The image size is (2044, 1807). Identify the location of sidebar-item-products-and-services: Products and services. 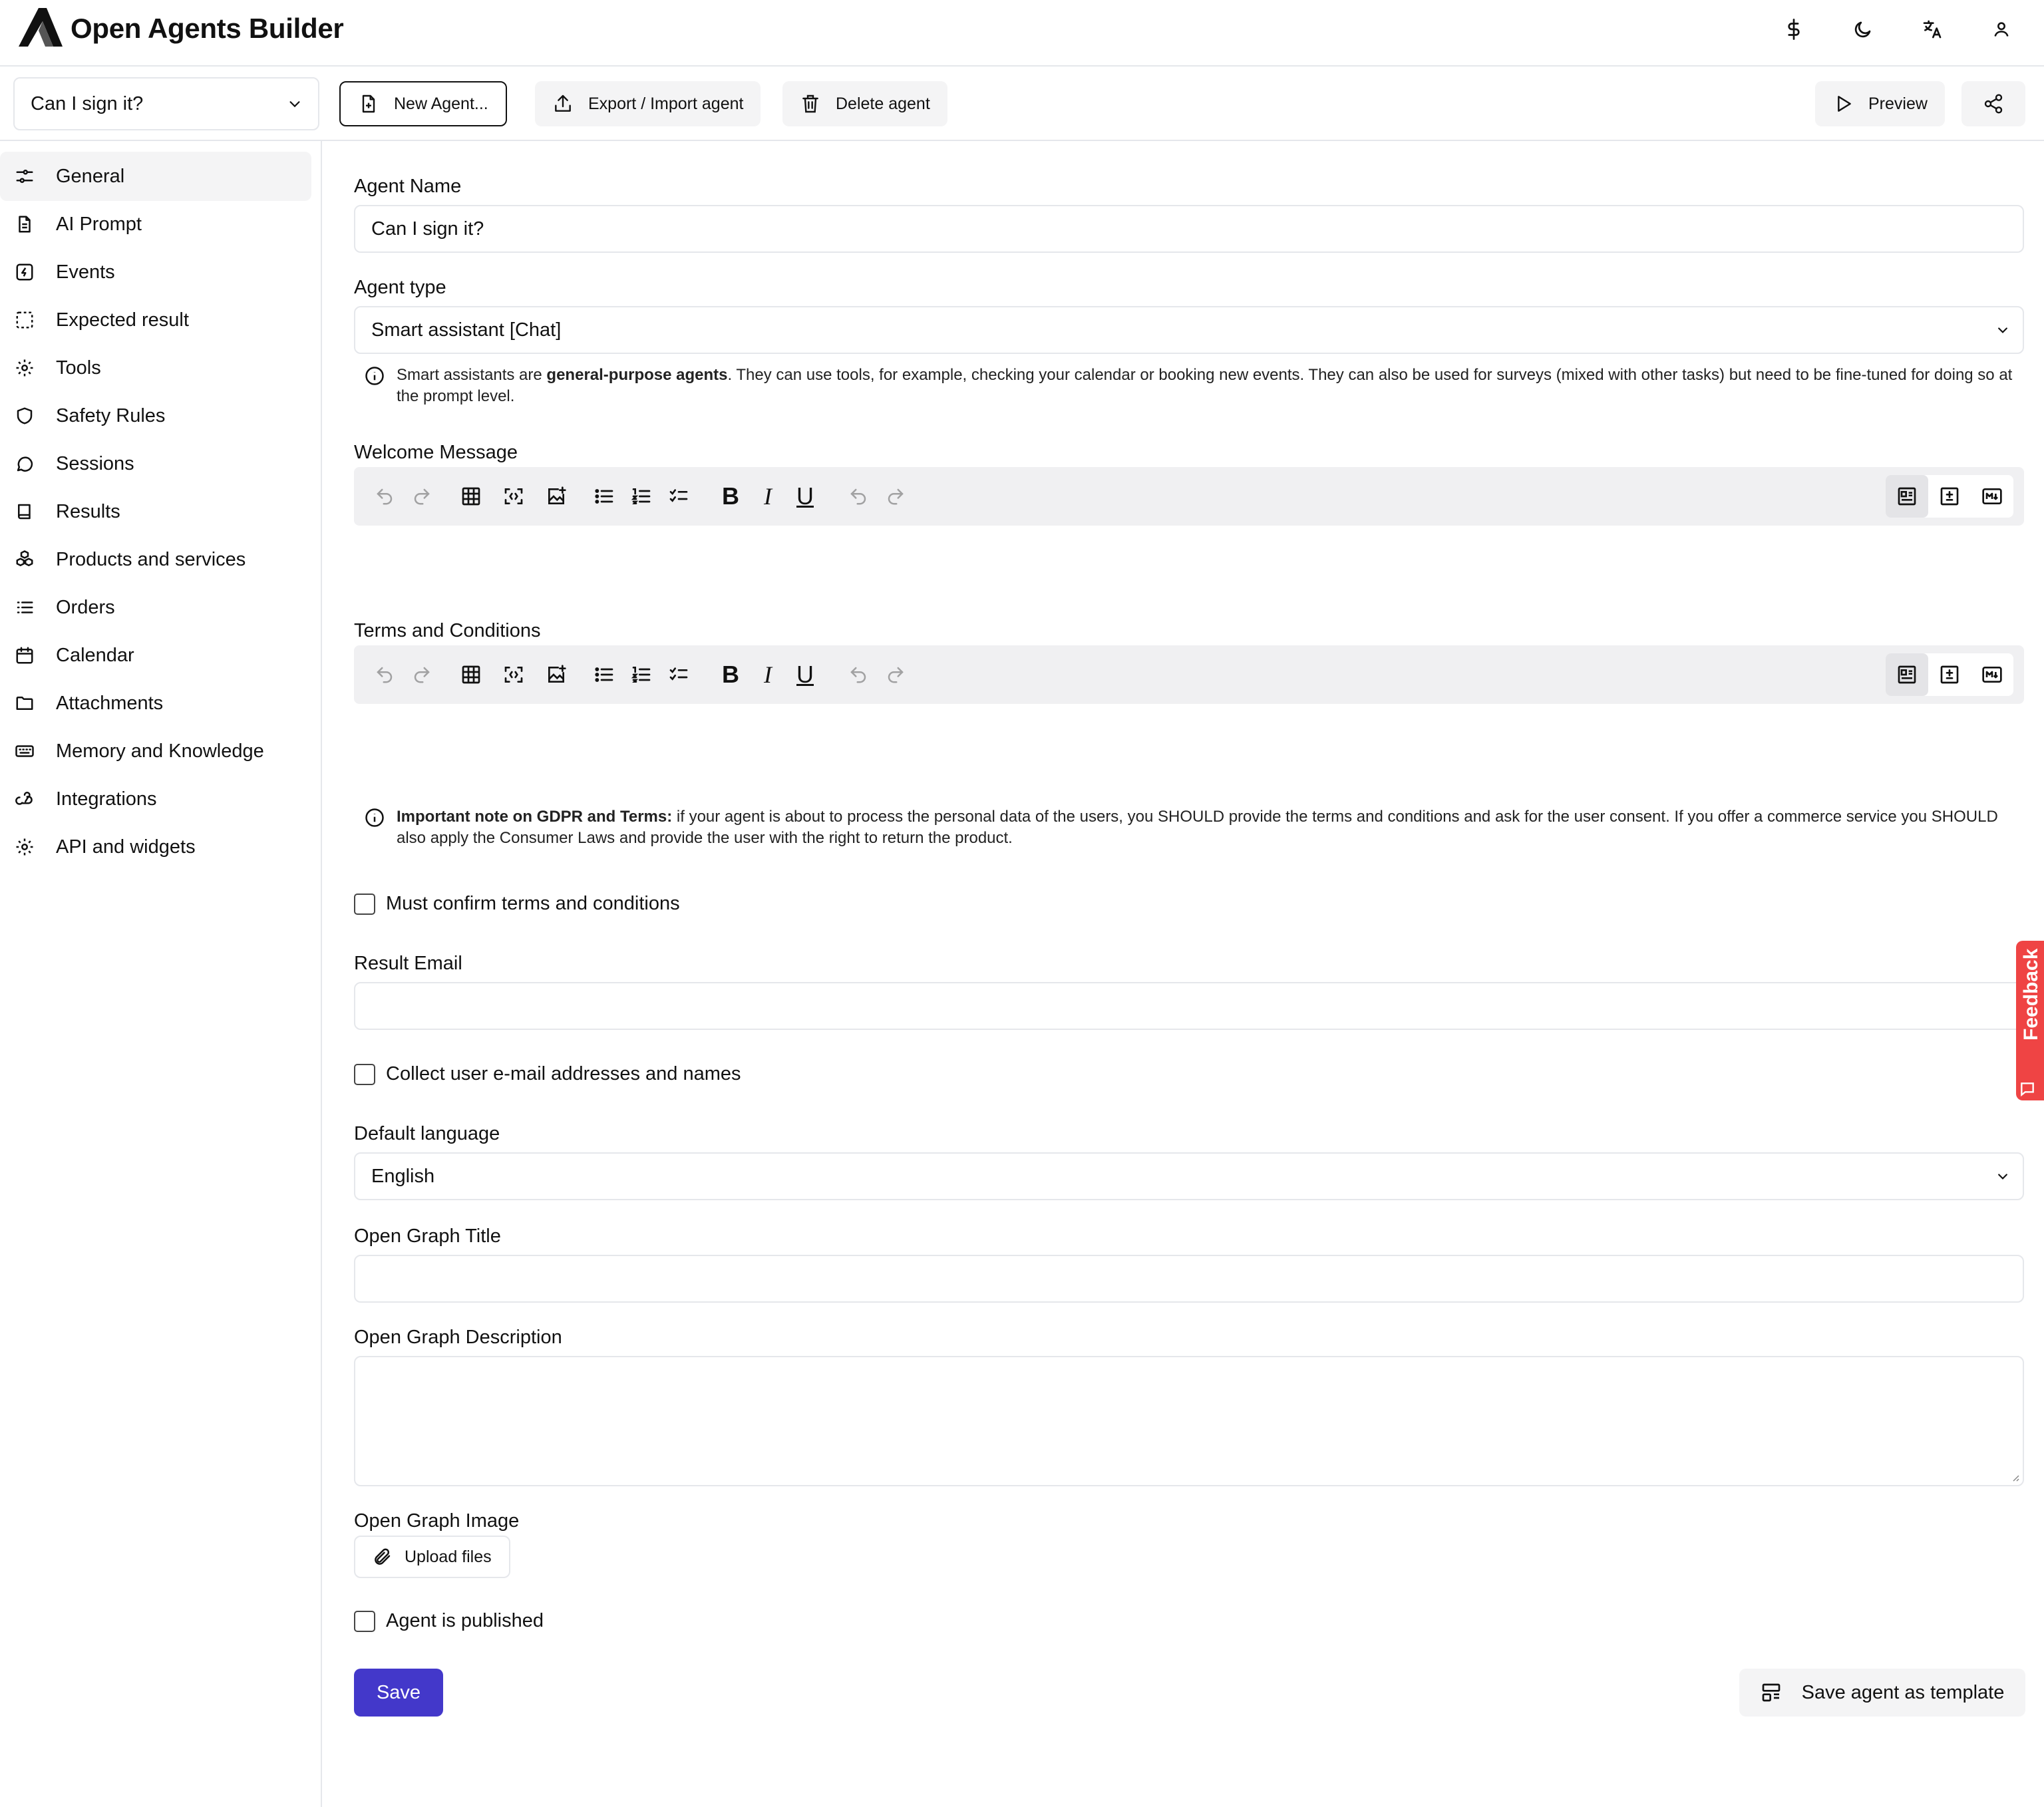
(155, 559).